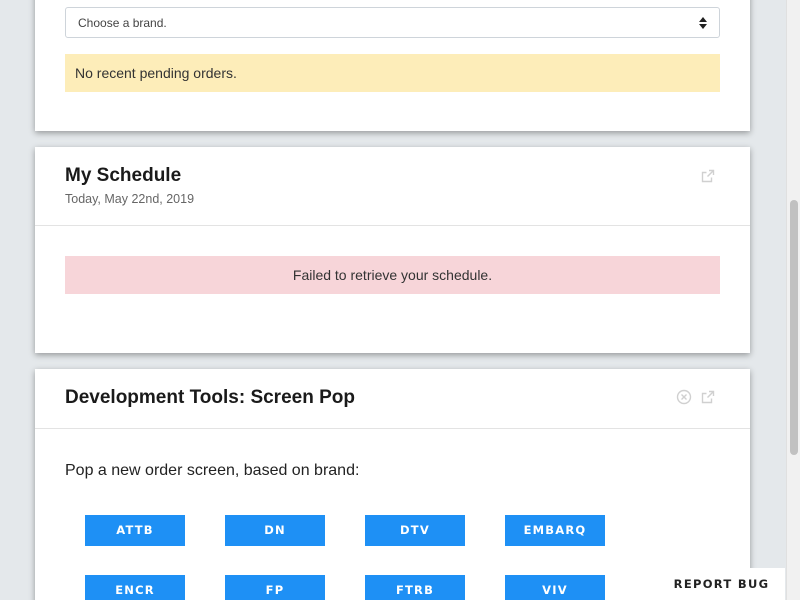  I want to click on vertical-scrollbar, so click(793, 300).